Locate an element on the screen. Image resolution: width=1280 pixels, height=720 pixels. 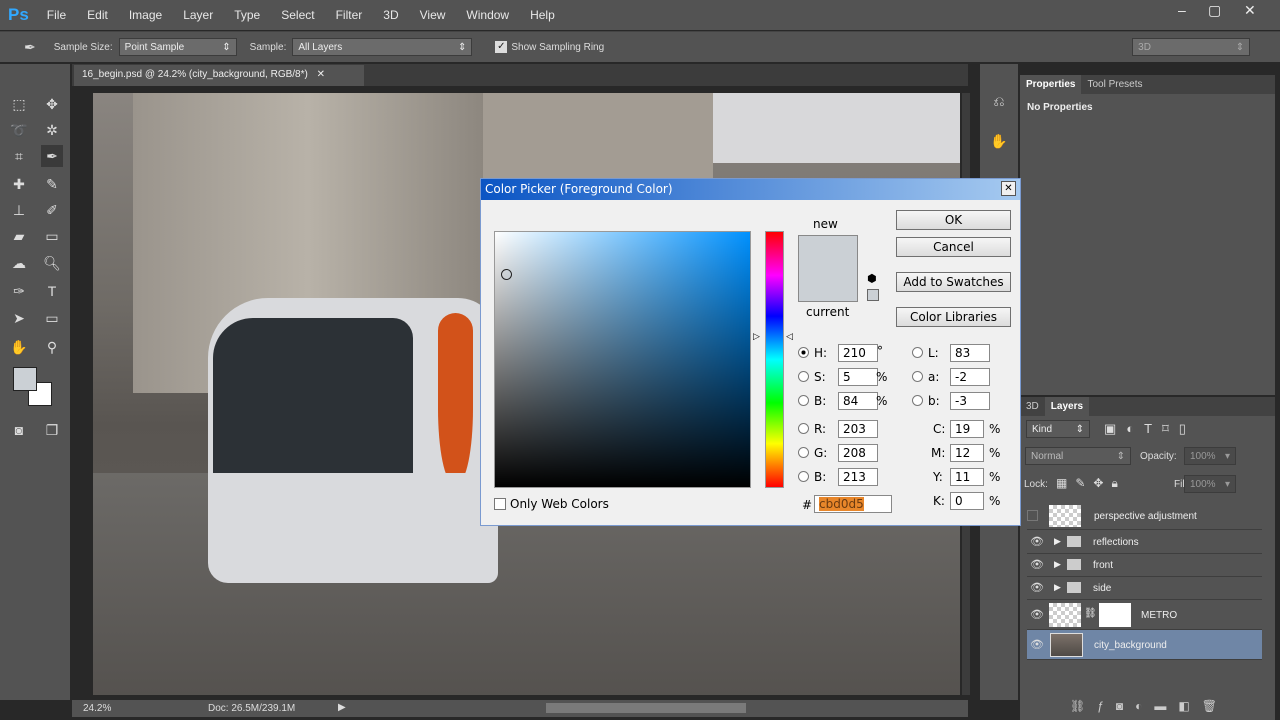
layer-row: perspective adjustment is located at coordinates (1144, 516).